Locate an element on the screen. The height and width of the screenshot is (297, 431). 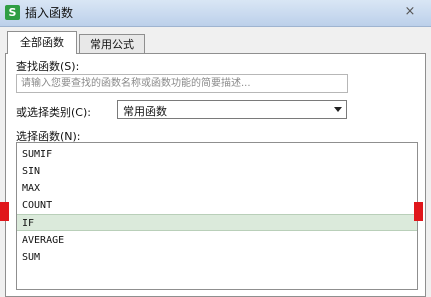
category-select: 常用函数 is located at coordinates (232, 109).